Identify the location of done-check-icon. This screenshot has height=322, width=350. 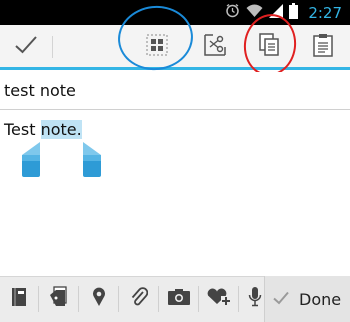
(26, 47).